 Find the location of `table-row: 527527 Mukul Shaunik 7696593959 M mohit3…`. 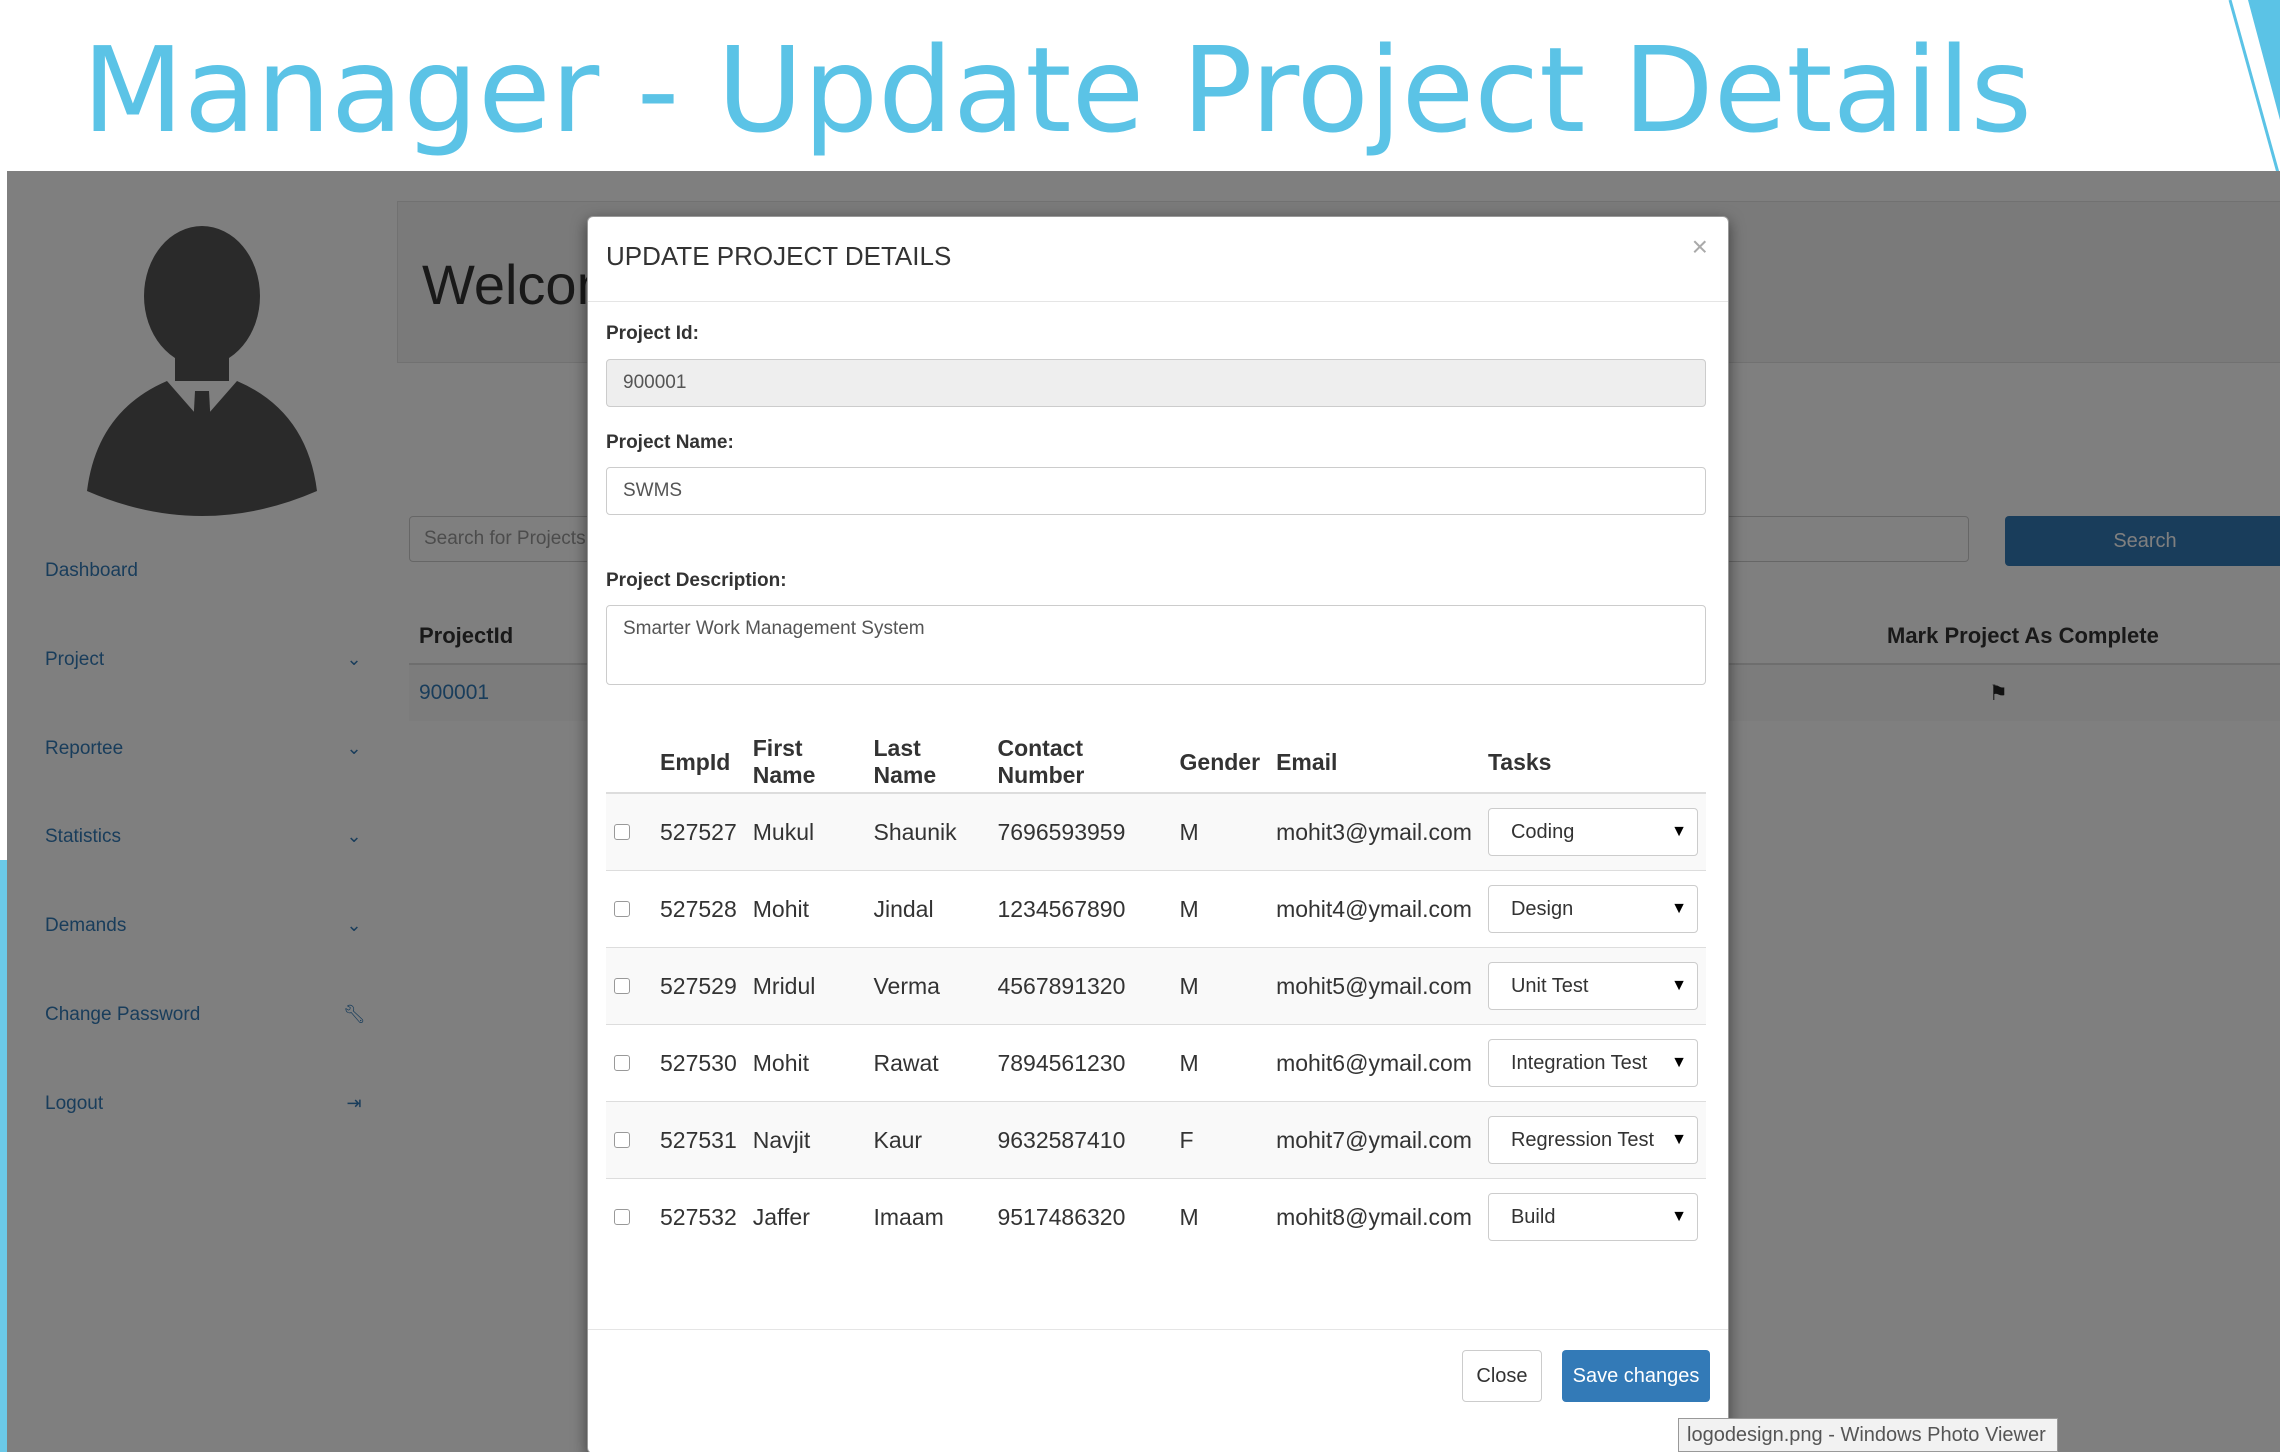

table-row: 527527 Mukul Shaunik 7696593959 M mohit3… is located at coordinates (1156, 831).